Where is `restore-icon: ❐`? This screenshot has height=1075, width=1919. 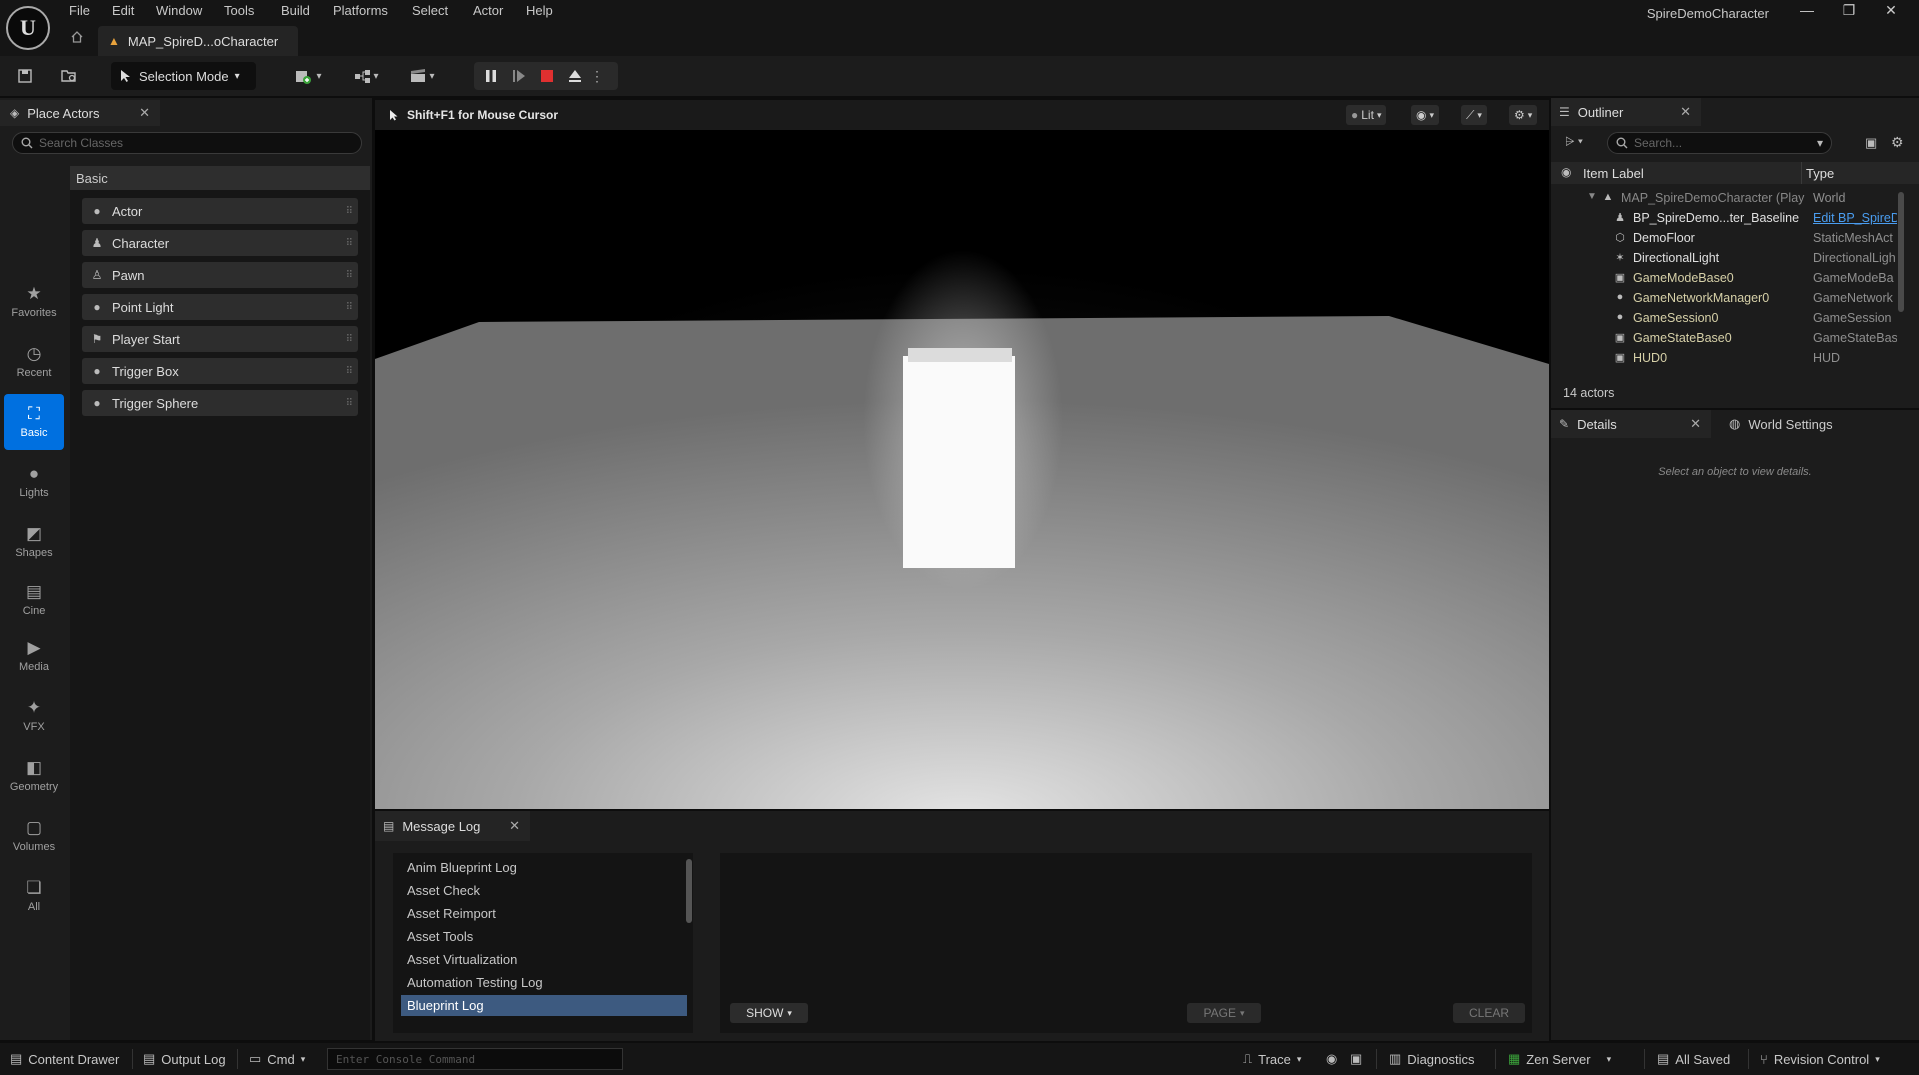 restore-icon: ❐ is located at coordinates (1849, 12).